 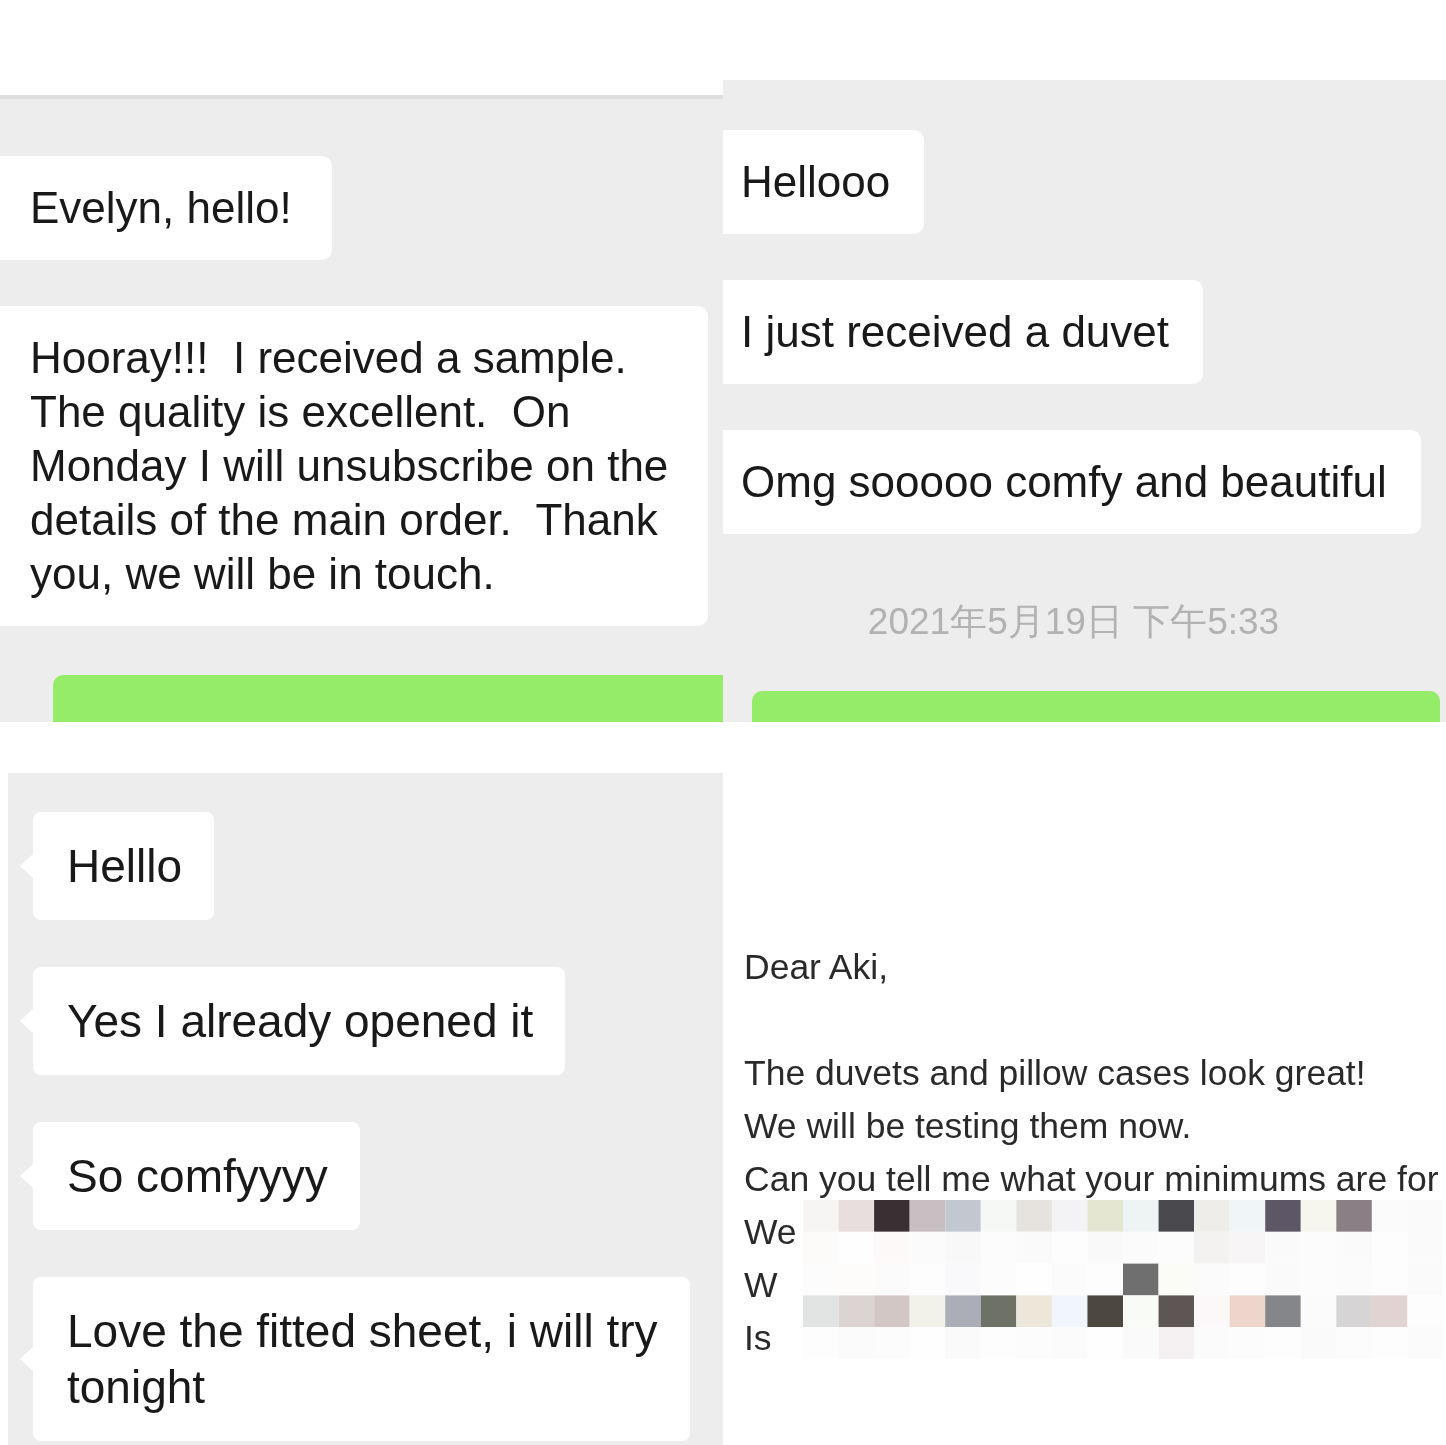 What do you see at coordinates (761, 1285) in the screenshot?
I see `email-text-fragment: W` at bounding box center [761, 1285].